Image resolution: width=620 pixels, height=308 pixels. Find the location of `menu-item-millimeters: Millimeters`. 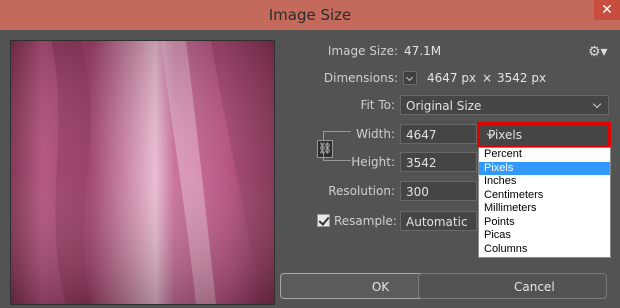

menu-item-millimeters: Millimeters is located at coordinates (544, 209).